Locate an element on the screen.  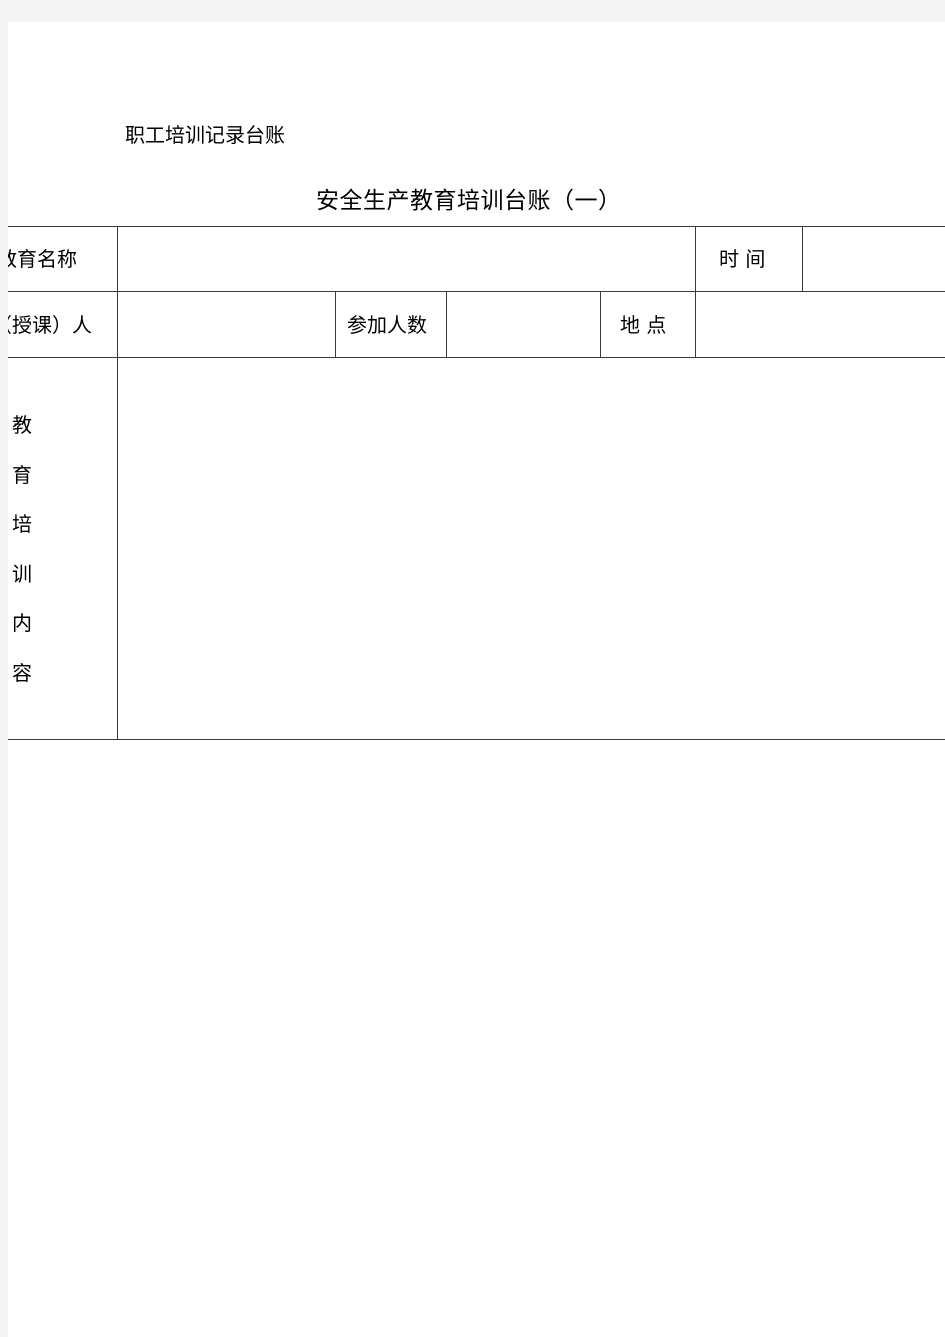
training-content-label-char: 容 is located at coordinates (22, 672).